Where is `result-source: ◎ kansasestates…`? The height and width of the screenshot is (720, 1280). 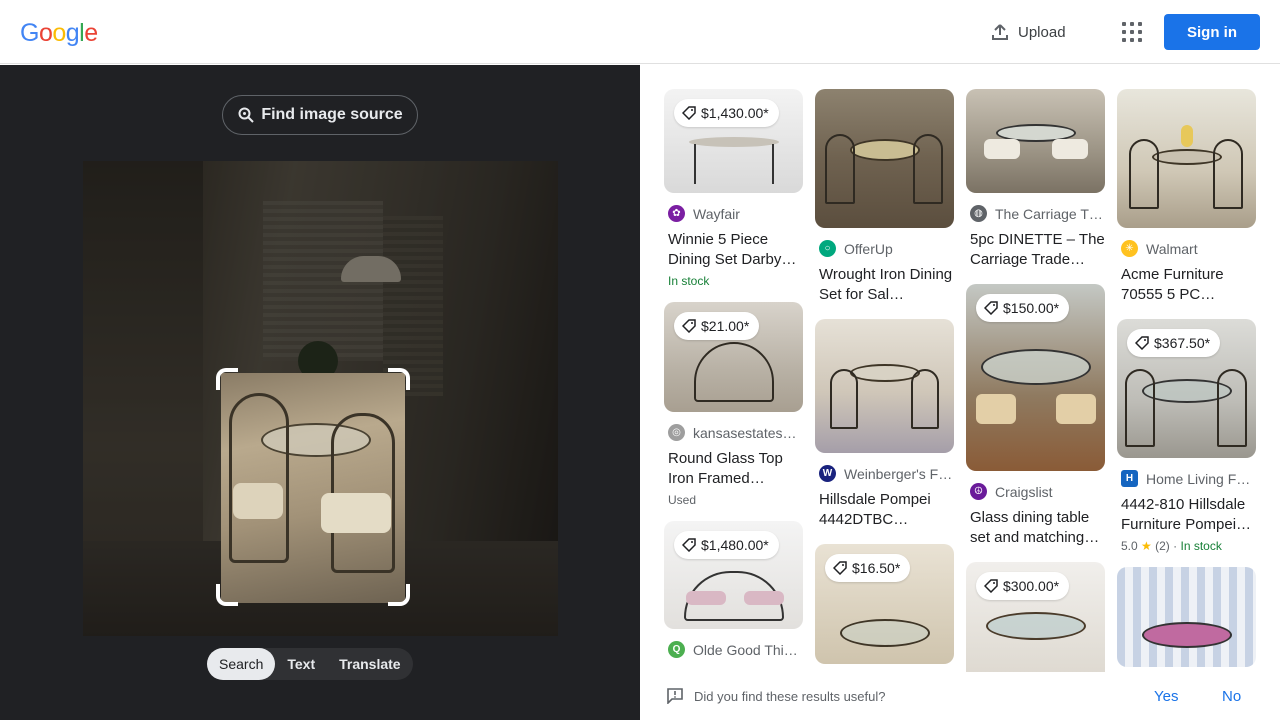
result-source: ◎ kansasestates… is located at coordinates (733, 432).